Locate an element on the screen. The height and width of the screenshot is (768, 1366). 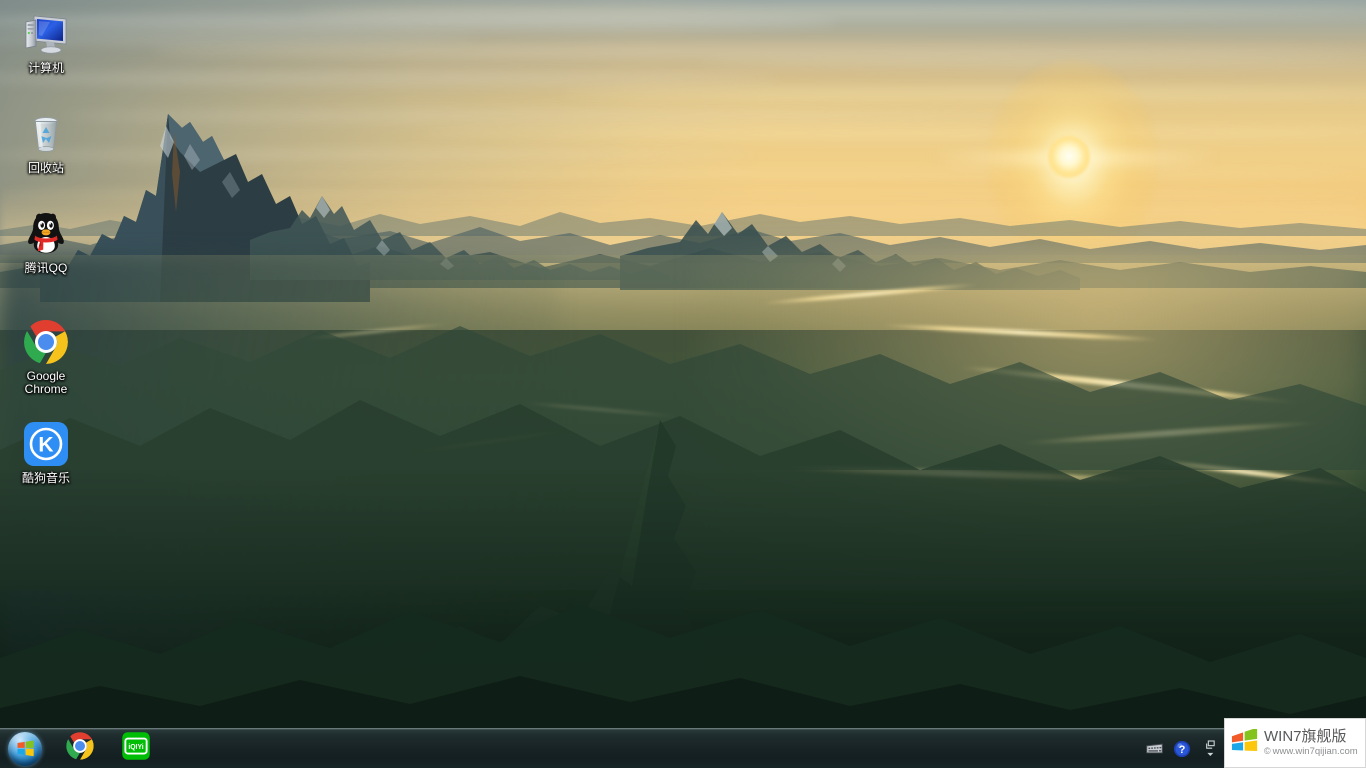
desktop-icon-kugou-music: K 酷狗音乐 is located at coordinates (46, 452).